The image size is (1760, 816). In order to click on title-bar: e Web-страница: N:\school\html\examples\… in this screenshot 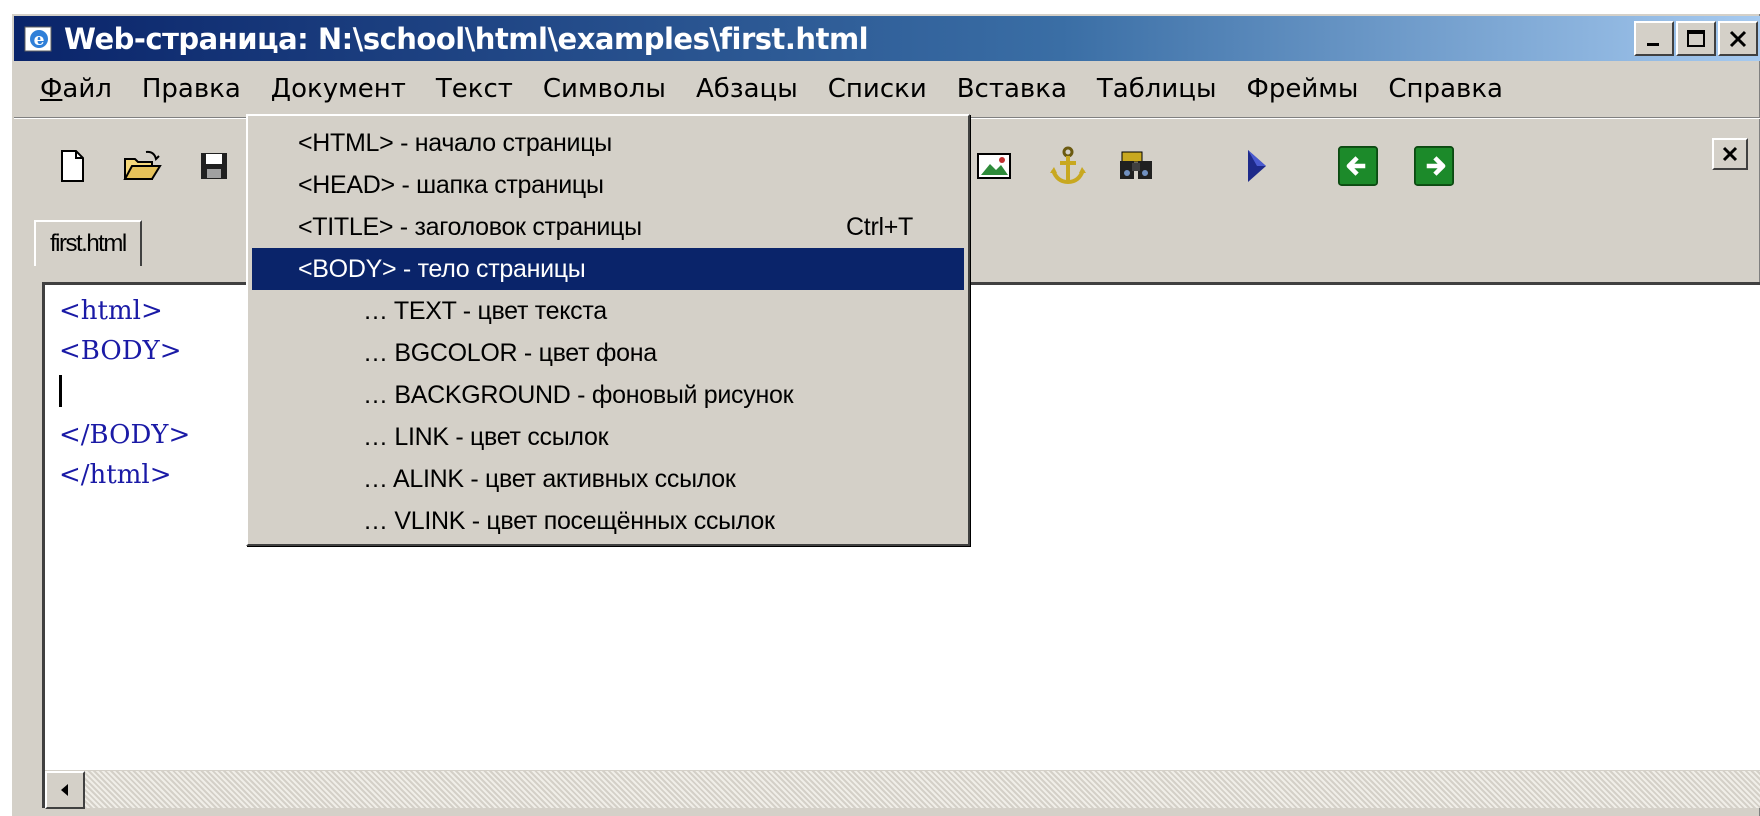, I will do `click(887, 38)`.